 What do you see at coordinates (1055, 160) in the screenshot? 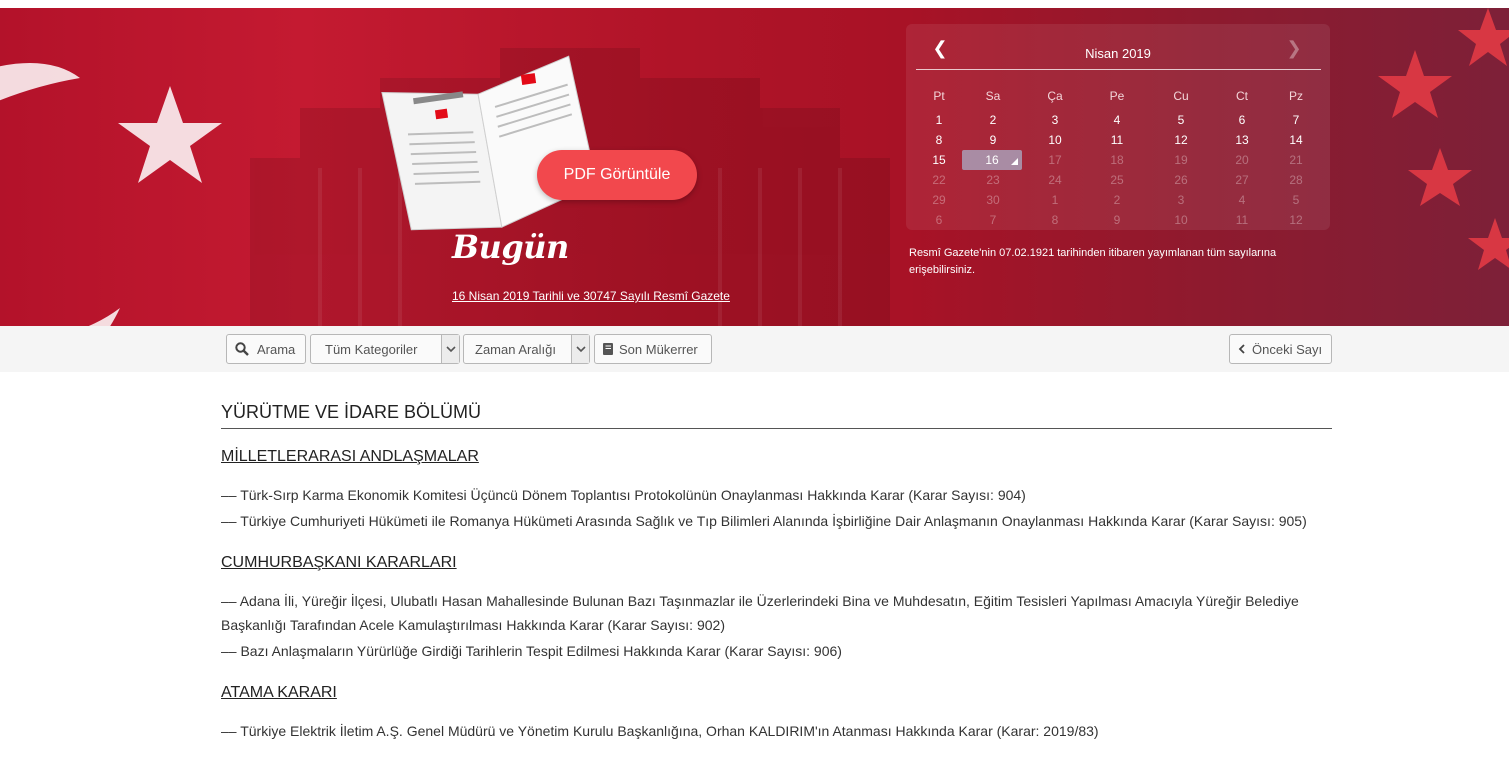
I see `calendar-day: 17` at bounding box center [1055, 160].